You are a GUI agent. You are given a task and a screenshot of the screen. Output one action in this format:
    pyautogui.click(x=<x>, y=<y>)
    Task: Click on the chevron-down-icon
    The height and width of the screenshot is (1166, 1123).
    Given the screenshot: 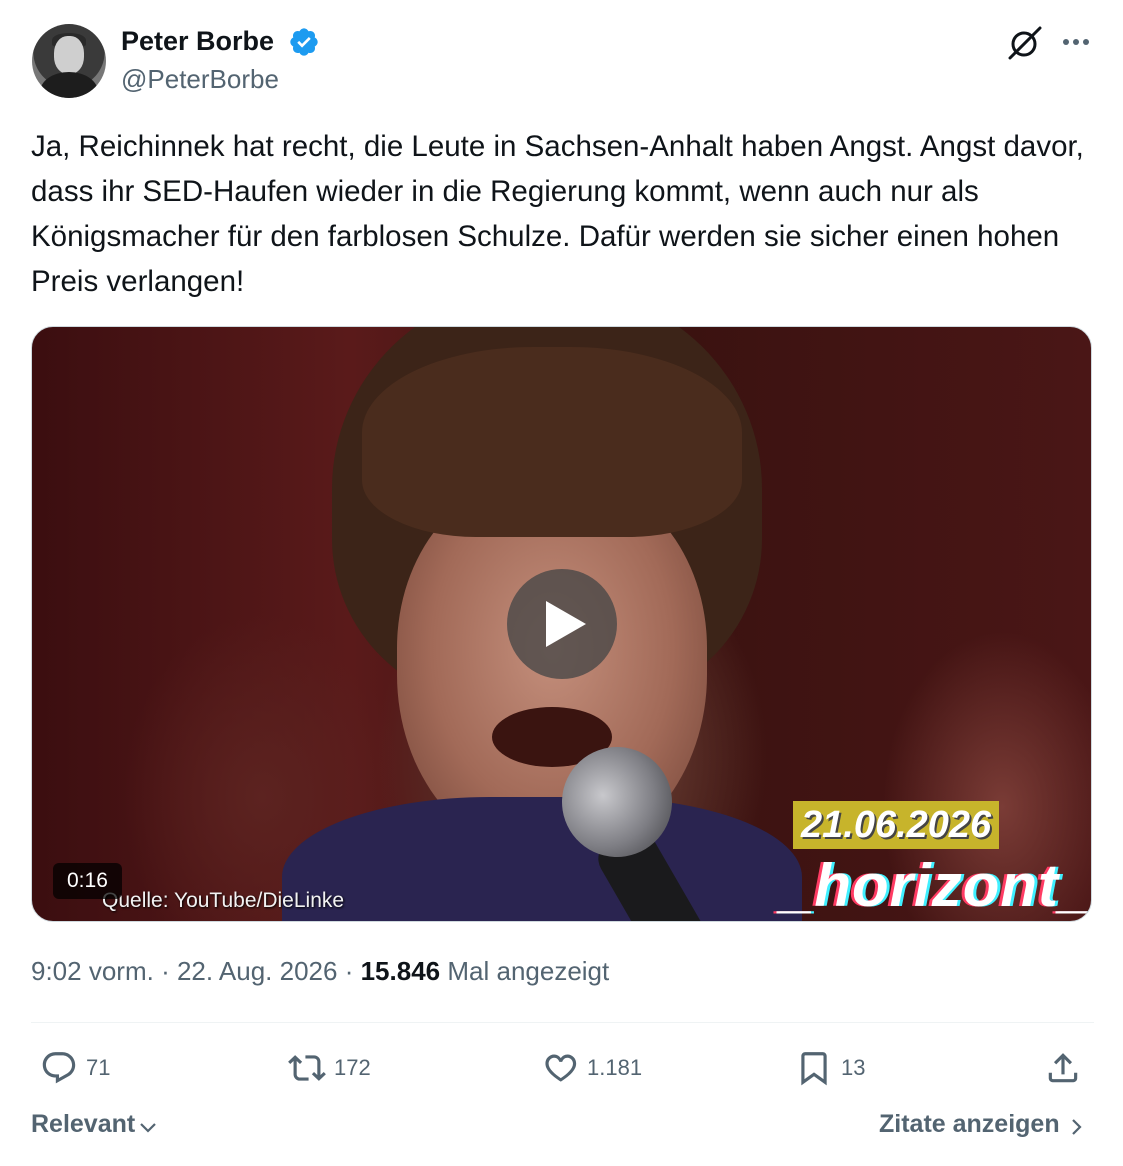 What is the action you would take?
    pyautogui.click(x=148, y=1127)
    